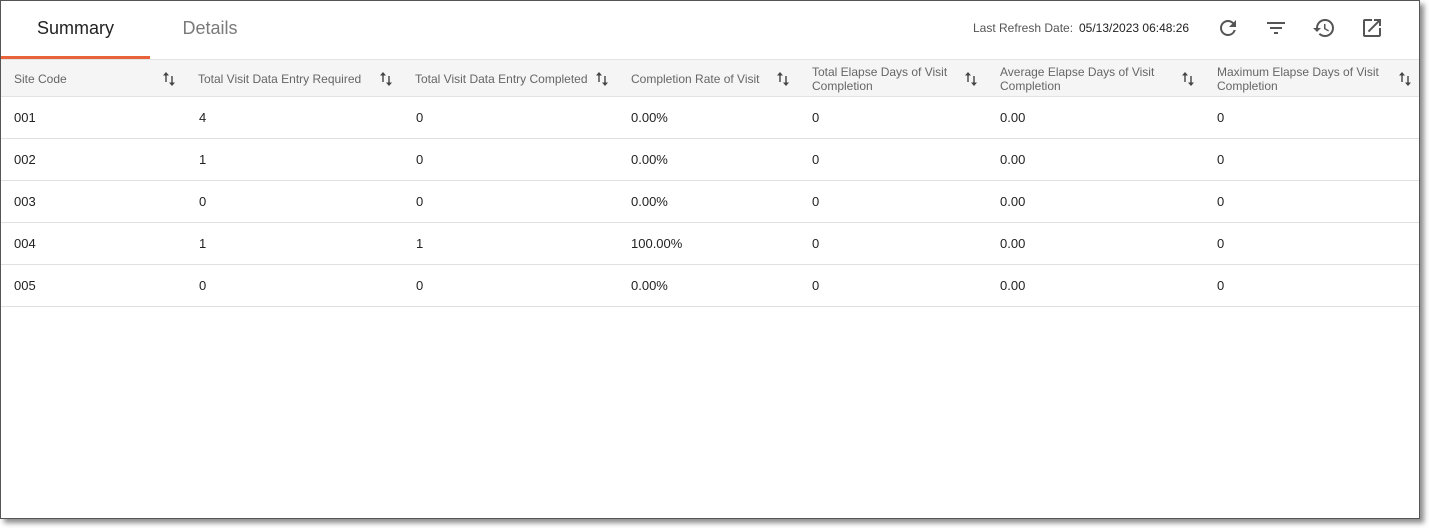 This screenshot has height=531, width=1431. I want to click on tab-summary: Summary, so click(75, 30).